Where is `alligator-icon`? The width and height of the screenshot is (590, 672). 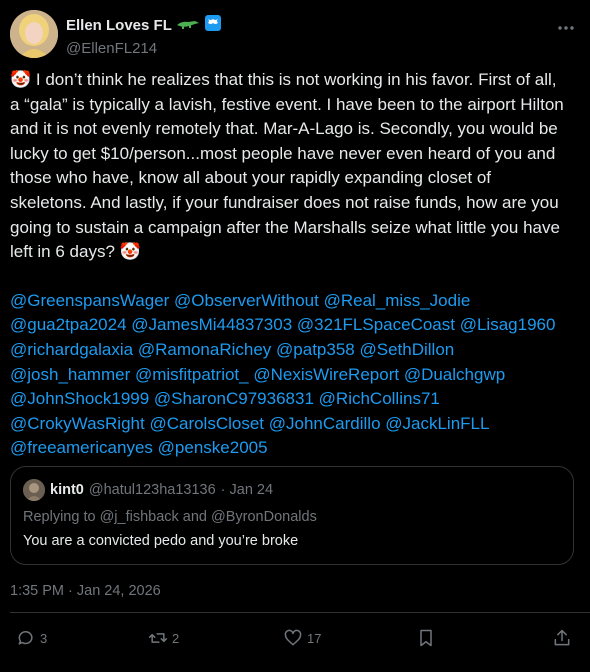 alligator-icon is located at coordinates (188, 26).